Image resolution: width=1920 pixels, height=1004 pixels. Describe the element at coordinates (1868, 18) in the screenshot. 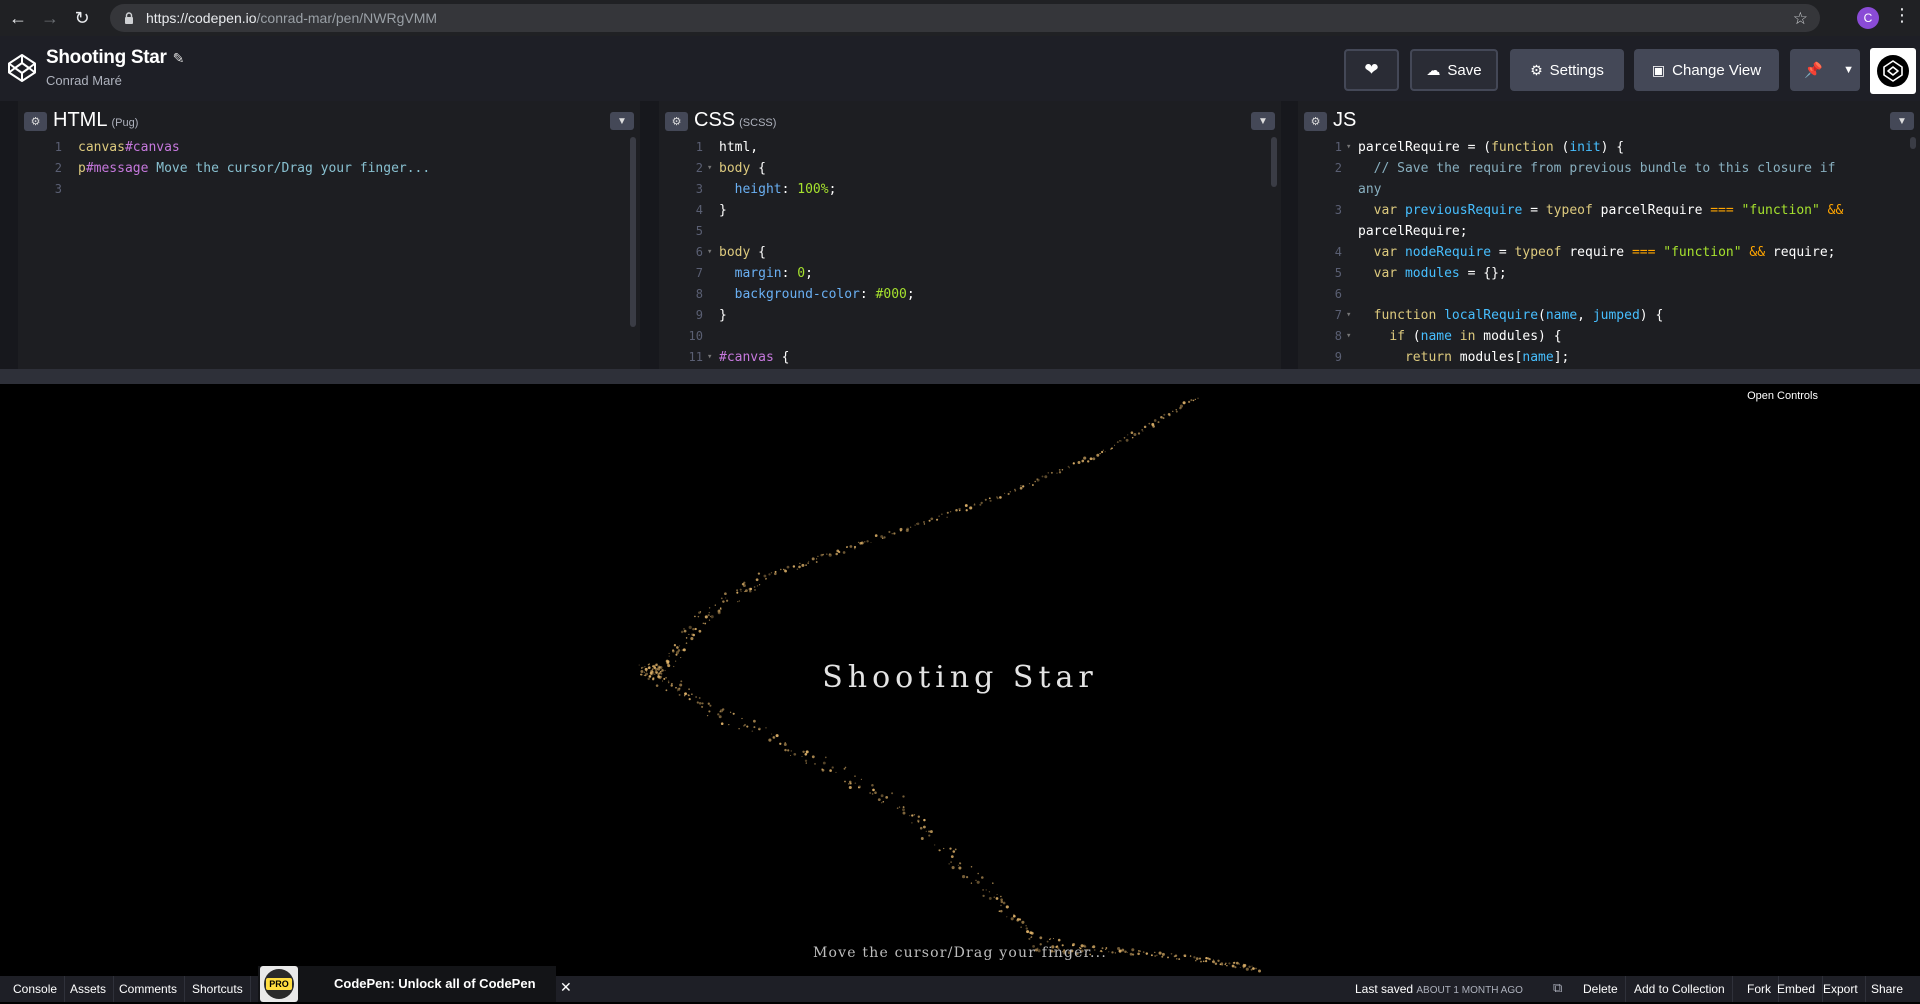

I see `profile-avatar: C` at that location.